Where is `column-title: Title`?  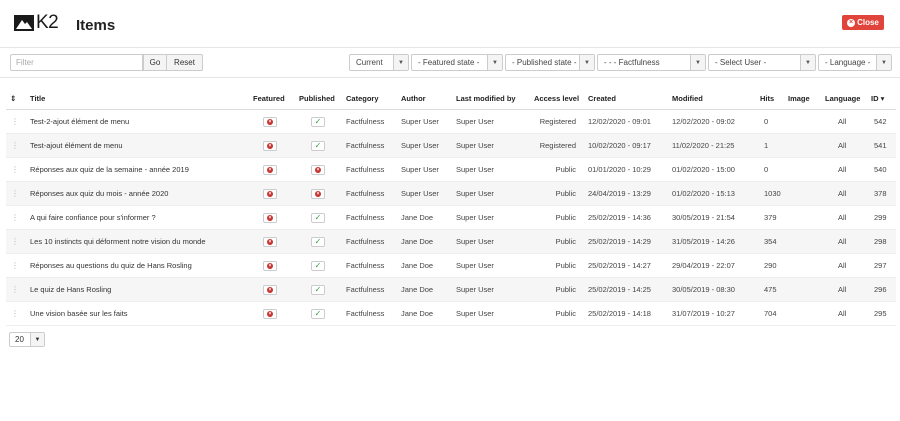
column-title: Title is located at coordinates (37, 98).